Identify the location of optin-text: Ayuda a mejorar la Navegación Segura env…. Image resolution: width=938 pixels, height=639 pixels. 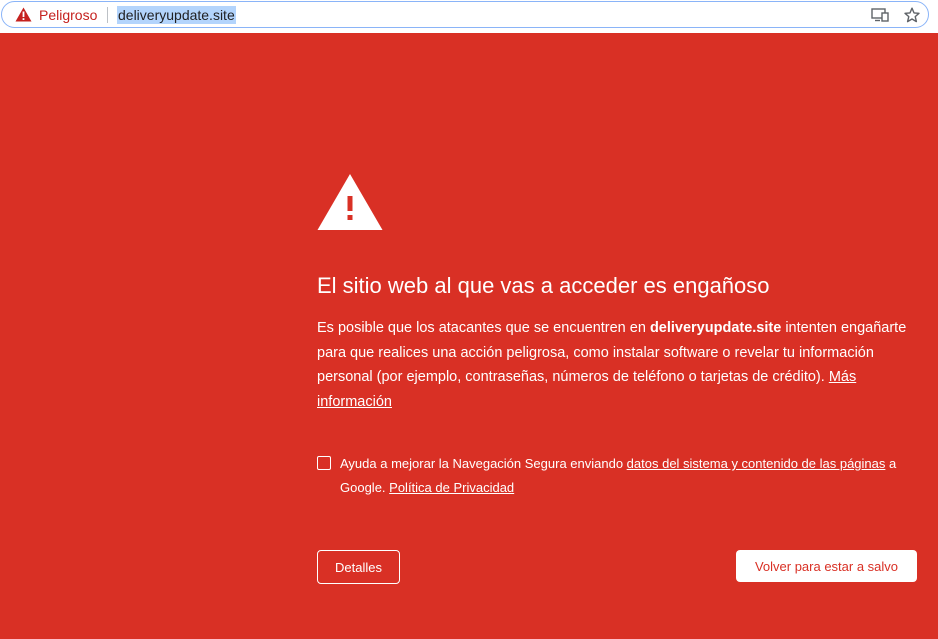
(483, 463).